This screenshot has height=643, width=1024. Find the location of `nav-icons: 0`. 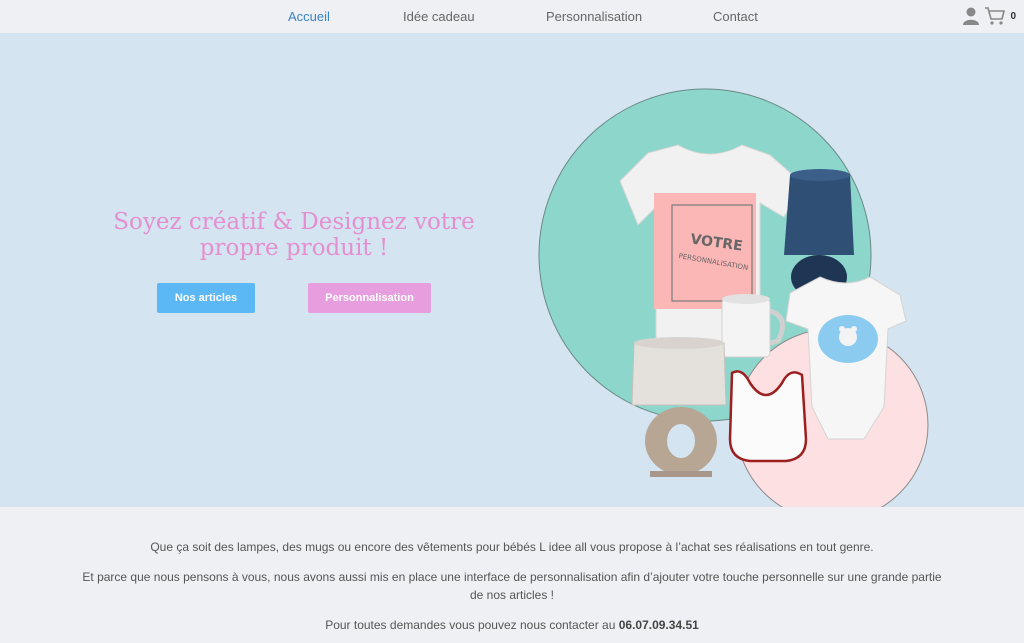

nav-icons: 0 is located at coordinates (989, 16).